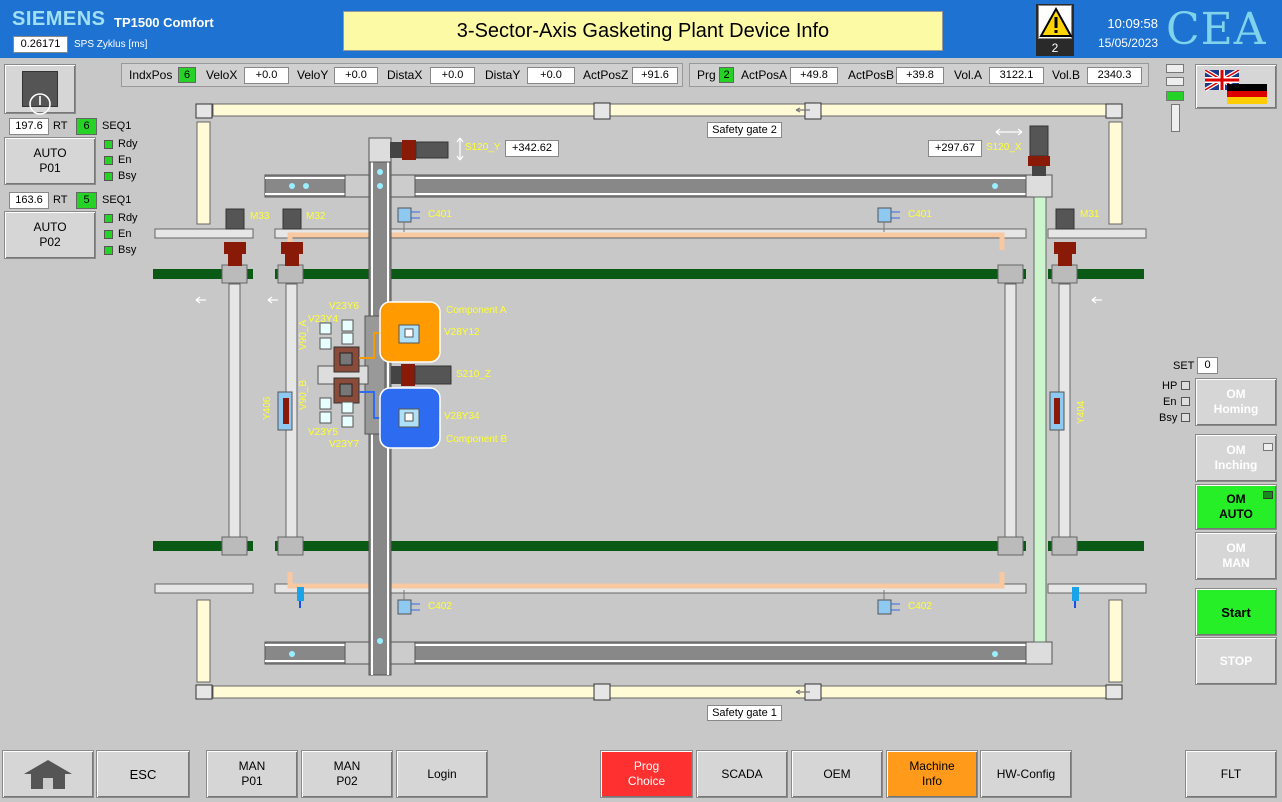  Describe the element at coordinates (344, 444) in the screenshot. I see `v23y7-label: V23Y7` at that location.